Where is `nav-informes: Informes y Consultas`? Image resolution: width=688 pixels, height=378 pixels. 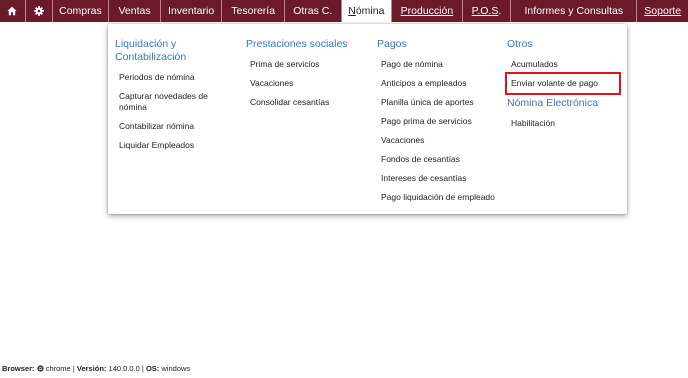 nav-informes: Informes y Consultas is located at coordinates (574, 11).